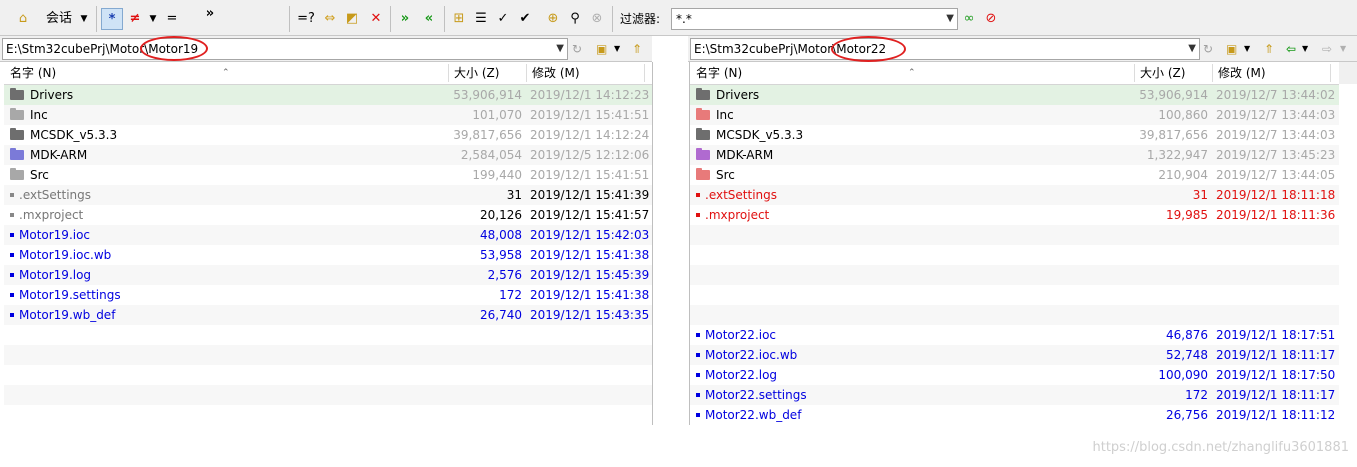 This screenshot has height=467, width=1357. What do you see at coordinates (59, 19) in the screenshot?
I see `session-button: 会话` at bounding box center [59, 19].